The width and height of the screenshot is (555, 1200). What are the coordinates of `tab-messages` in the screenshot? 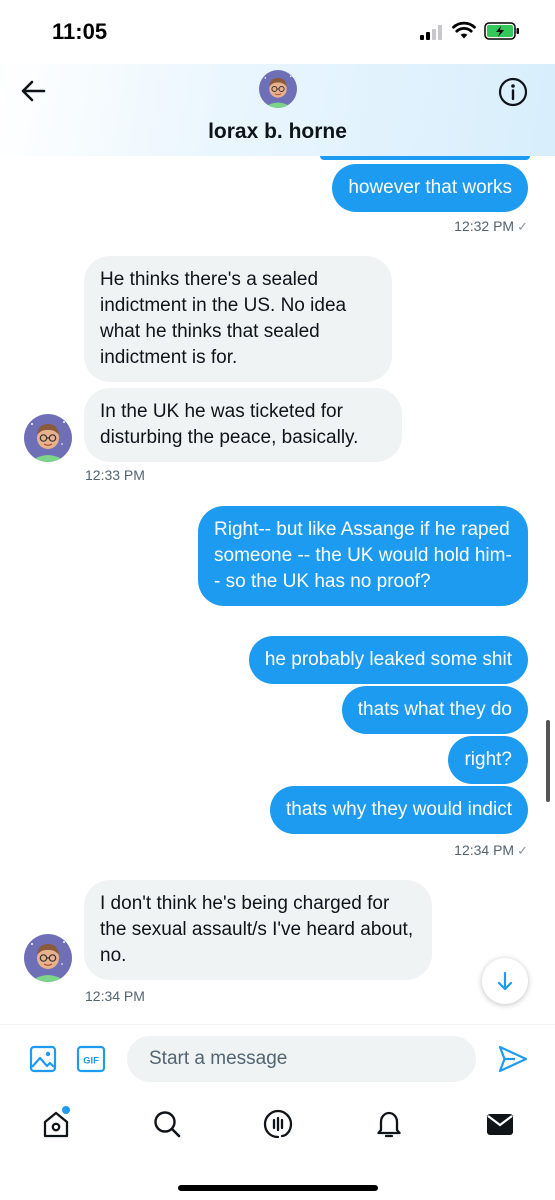 It's located at (500, 1124).